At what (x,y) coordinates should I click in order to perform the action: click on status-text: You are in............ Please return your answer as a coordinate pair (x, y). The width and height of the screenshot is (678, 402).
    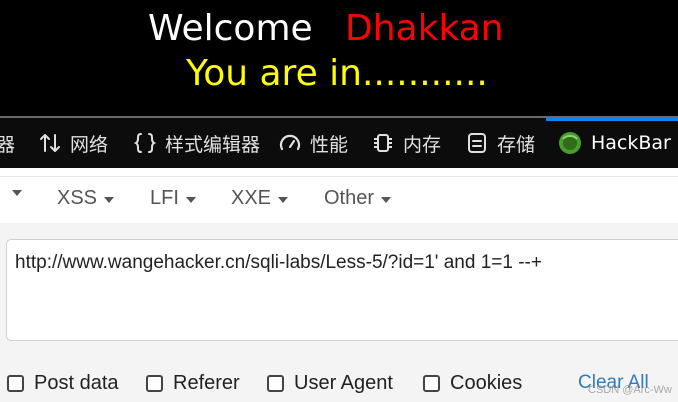
    Looking at the image, I should click on (337, 73).